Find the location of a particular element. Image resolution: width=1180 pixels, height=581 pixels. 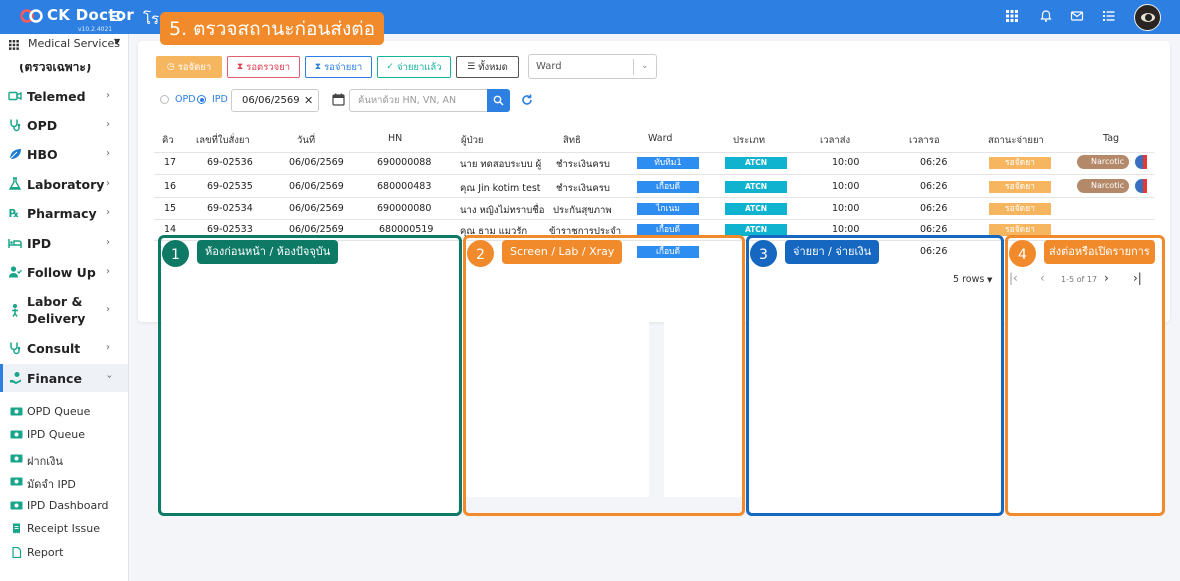

step-1-label: ห้องก่อนหน้า / ห้องปัจจุบัน is located at coordinates (268, 252).